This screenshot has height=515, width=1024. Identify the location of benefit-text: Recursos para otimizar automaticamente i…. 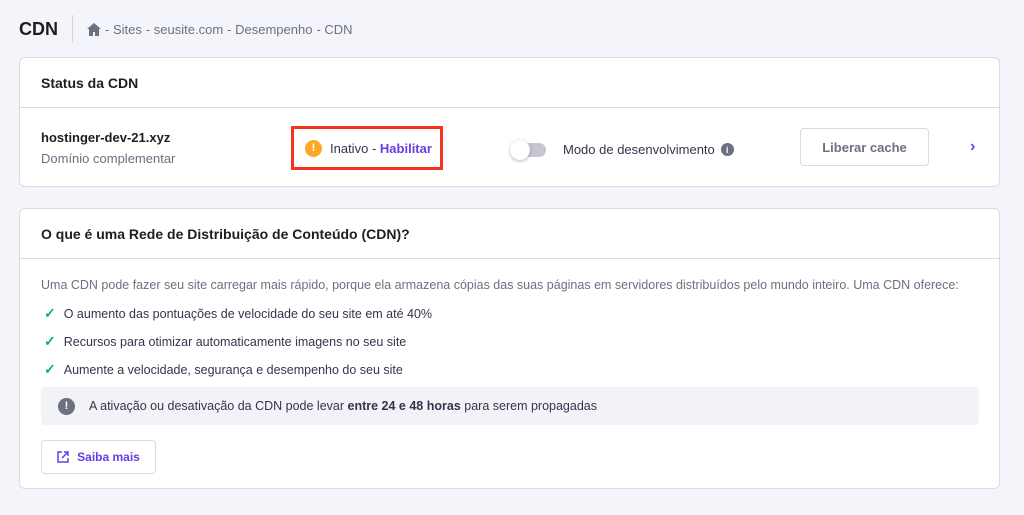
(235, 341).